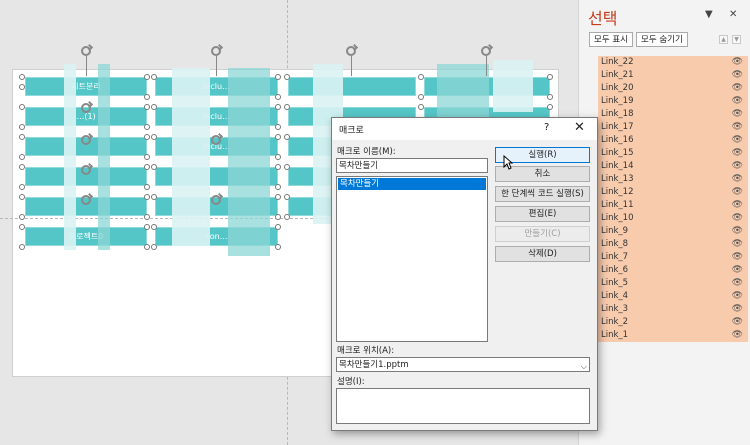  I want to click on selection-item: Link_3 👁, so click(673, 309).